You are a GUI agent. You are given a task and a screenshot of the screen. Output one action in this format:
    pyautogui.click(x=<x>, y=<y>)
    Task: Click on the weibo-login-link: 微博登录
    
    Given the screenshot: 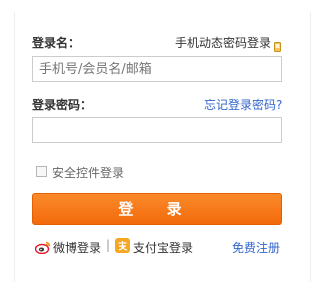 What is the action you would take?
    pyautogui.click(x=77, y=247)
    